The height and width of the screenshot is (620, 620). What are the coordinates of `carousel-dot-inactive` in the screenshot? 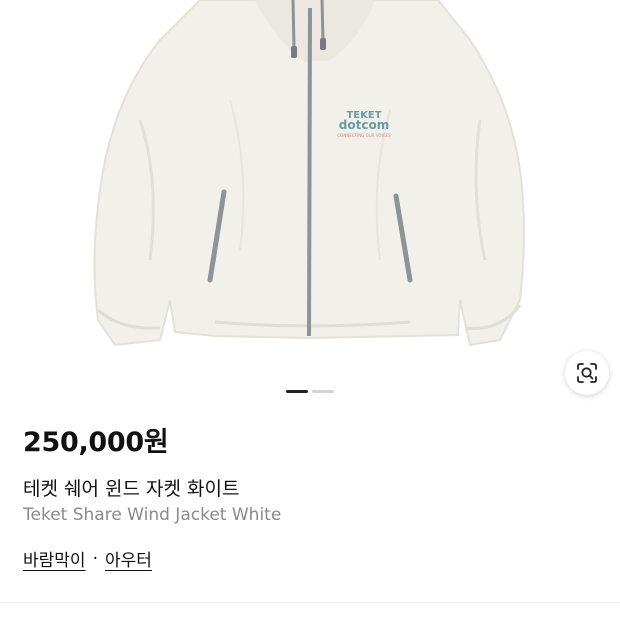 It's located at (323, 391).